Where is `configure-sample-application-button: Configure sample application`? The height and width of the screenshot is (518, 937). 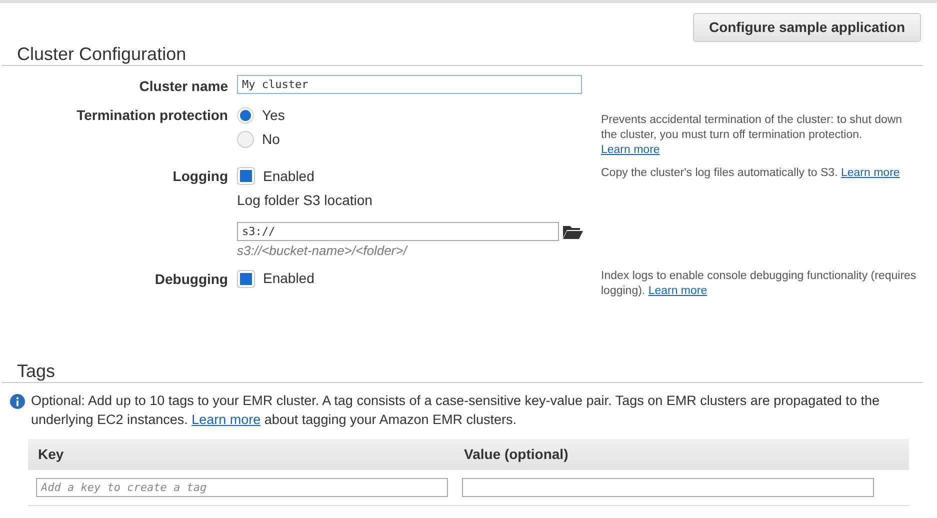 configure-sample-application-button: Configure sample application is located at coordinates (806, 27).